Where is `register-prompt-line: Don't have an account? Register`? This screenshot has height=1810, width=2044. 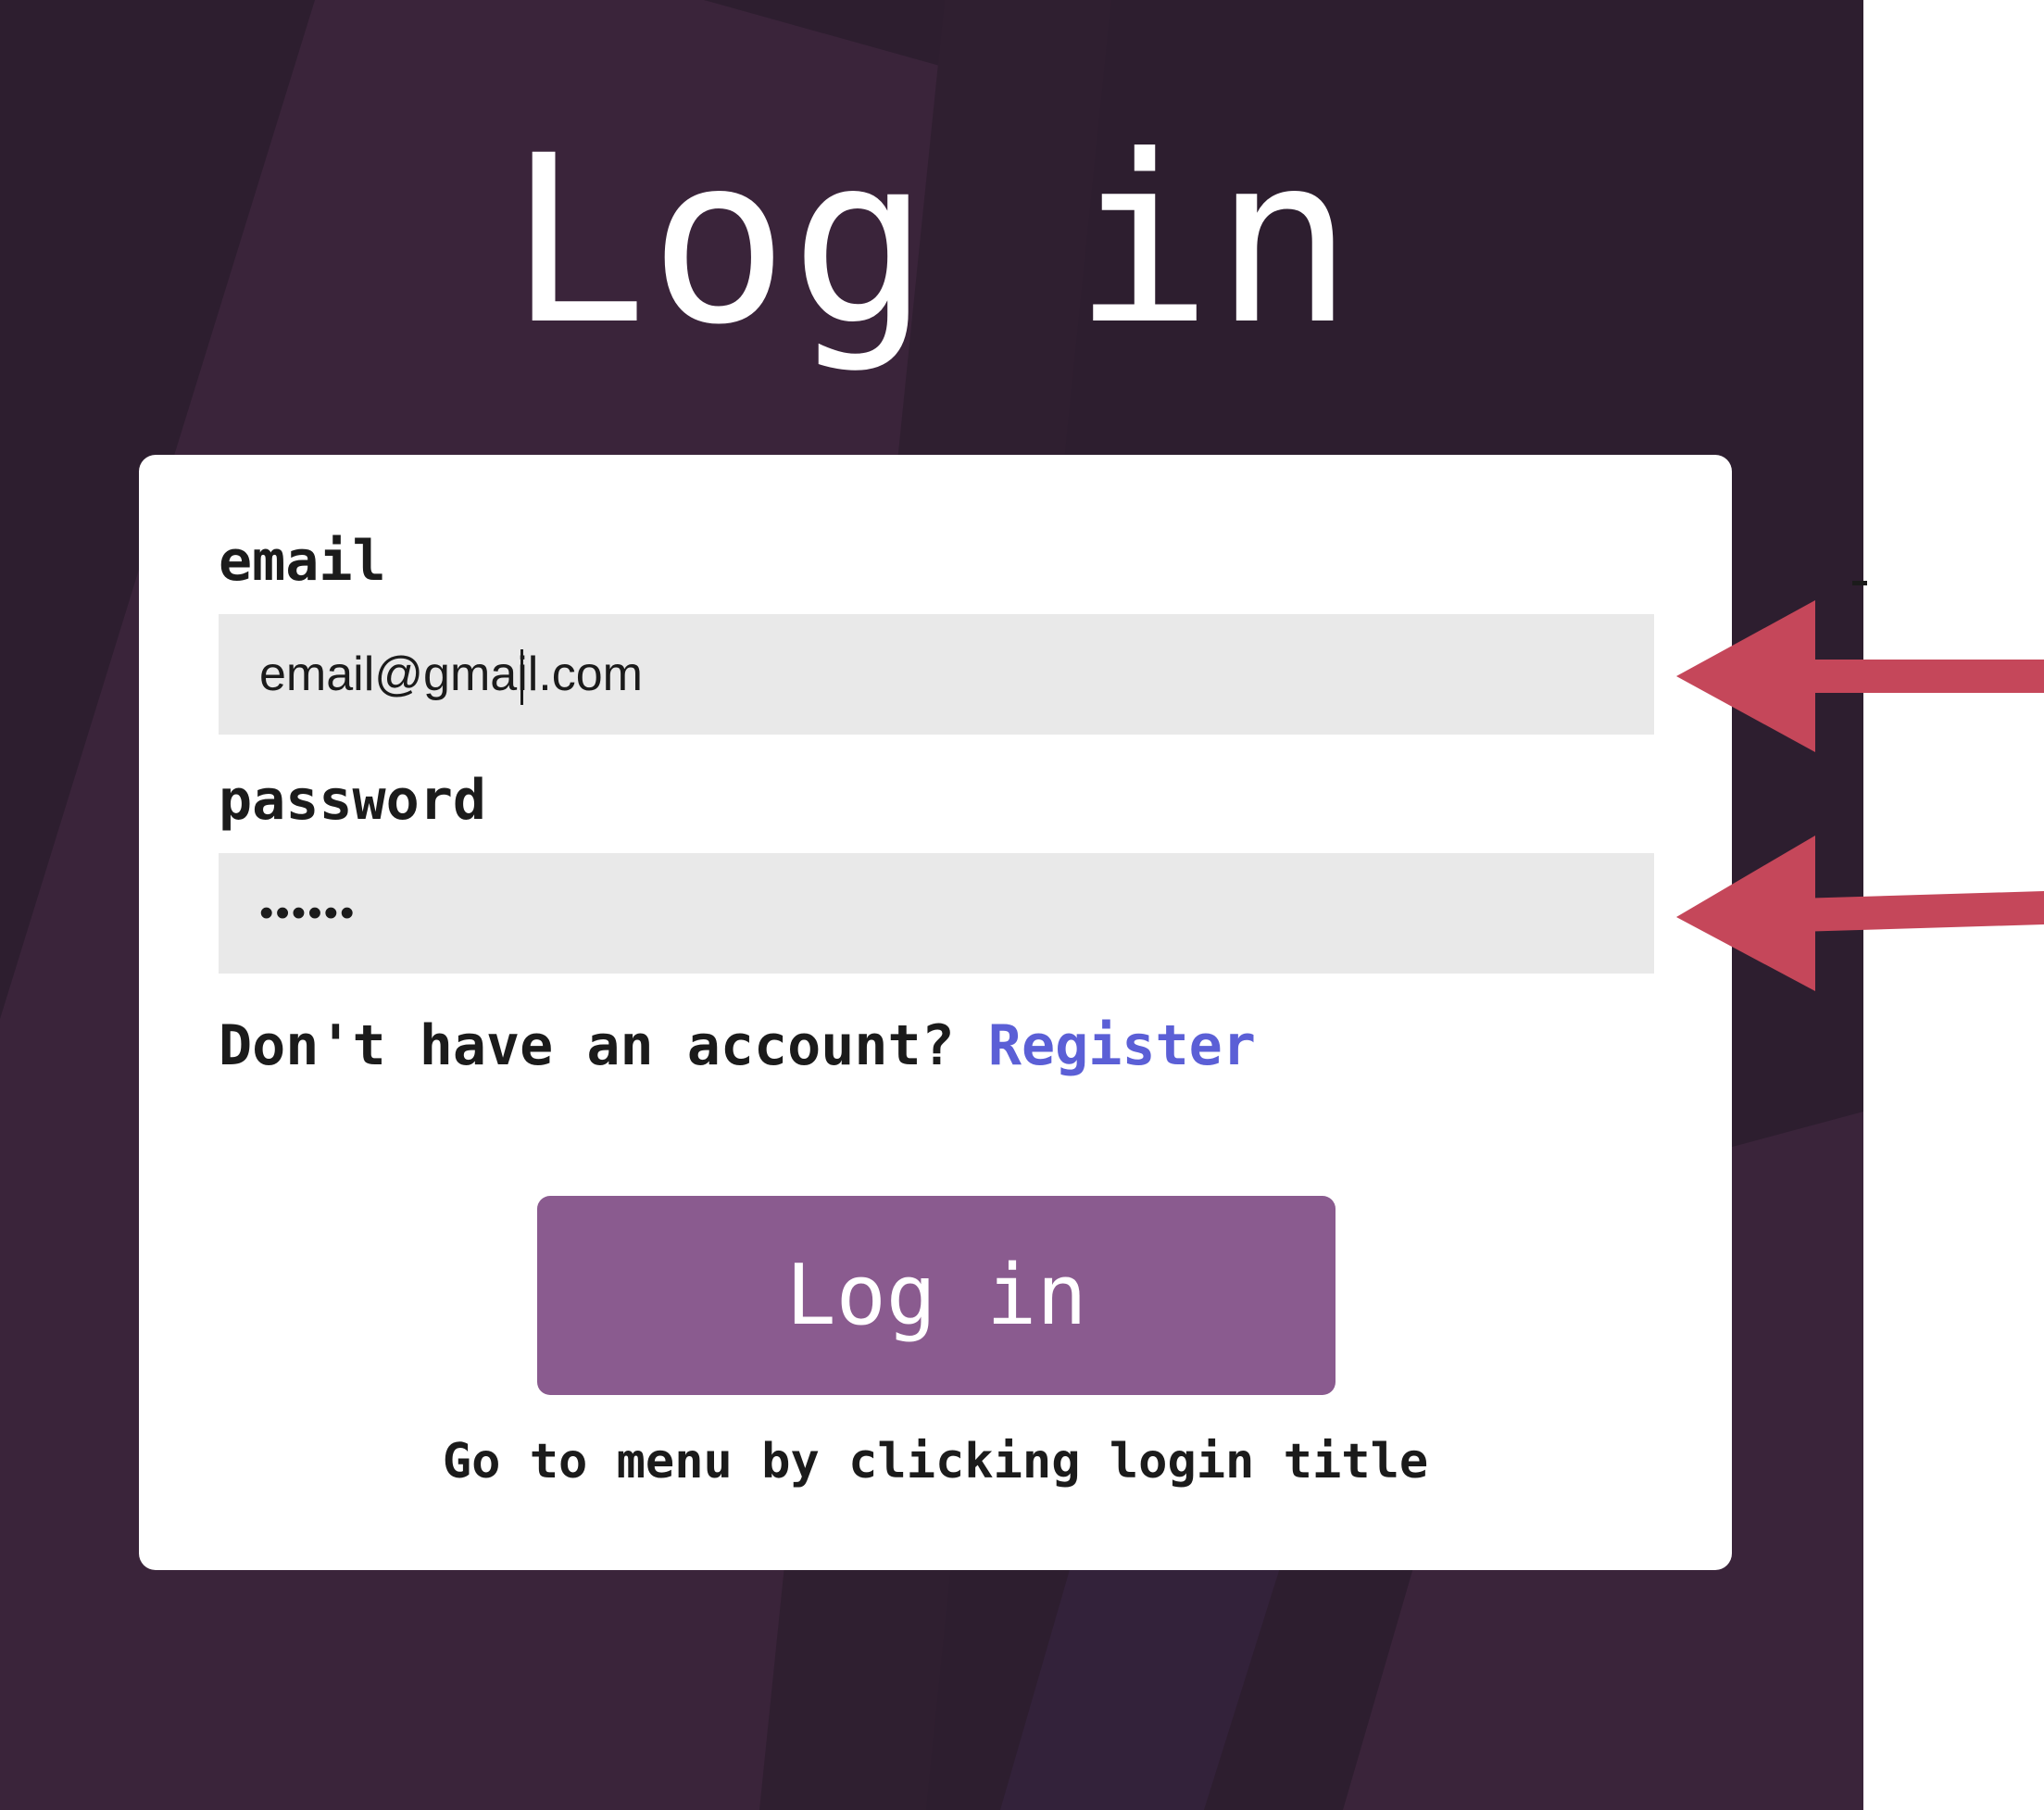 register-prompt-line: Don't have an account? Register is located at coordinates (737, 1046).